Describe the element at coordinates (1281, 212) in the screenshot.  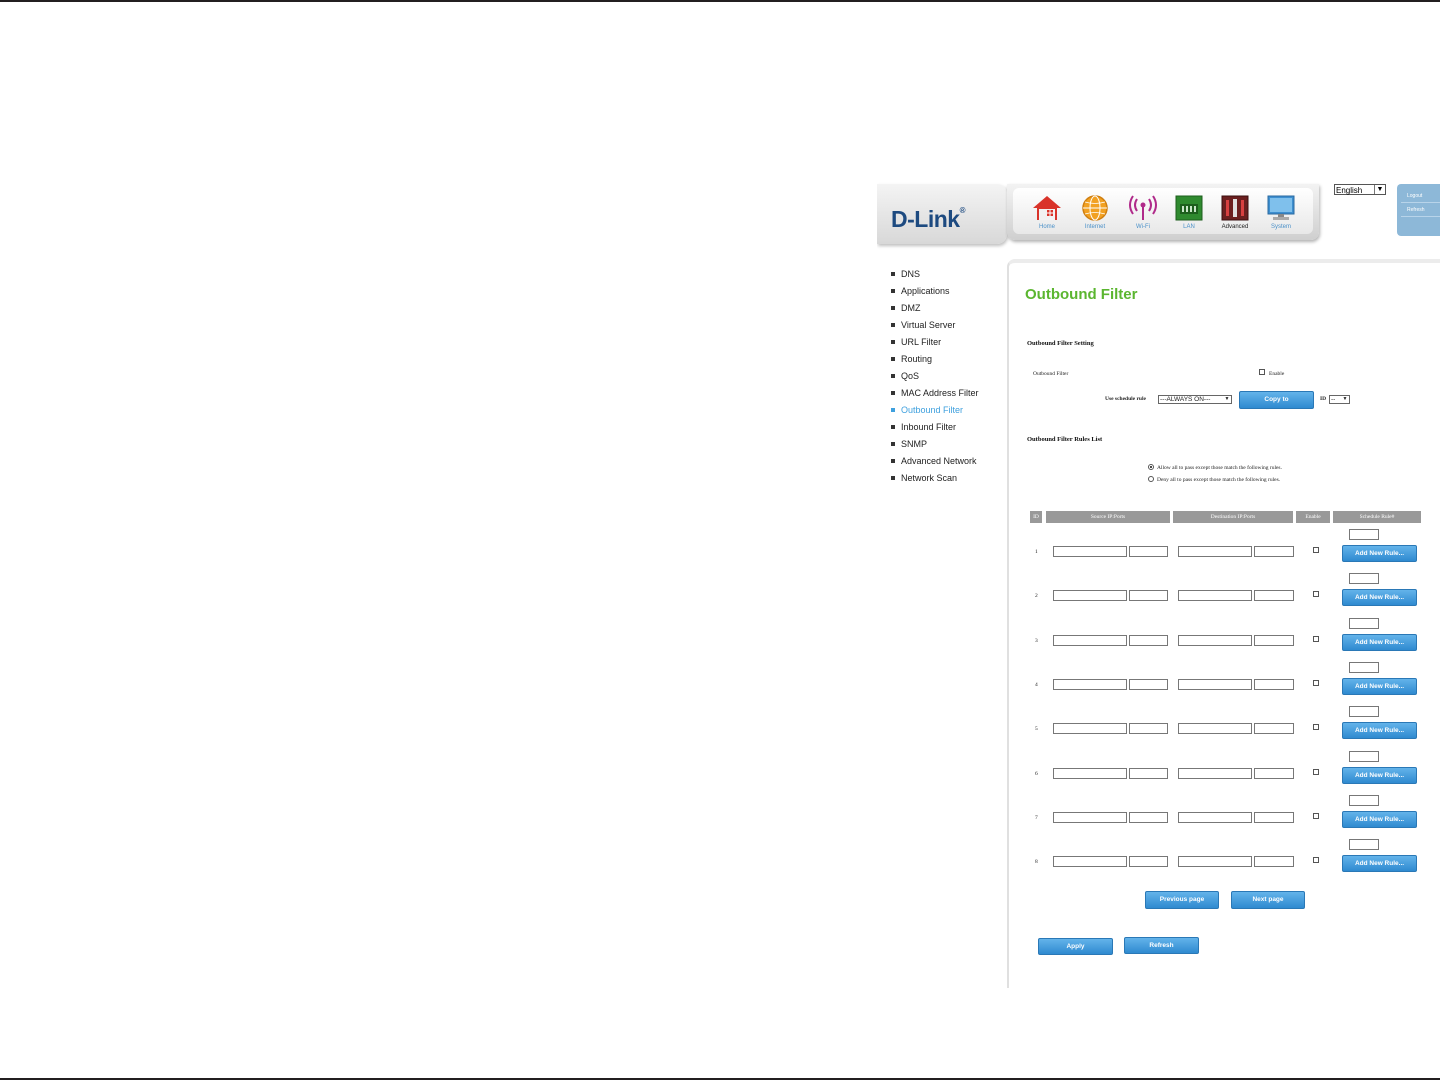
I see `nav-system: System` at that location.